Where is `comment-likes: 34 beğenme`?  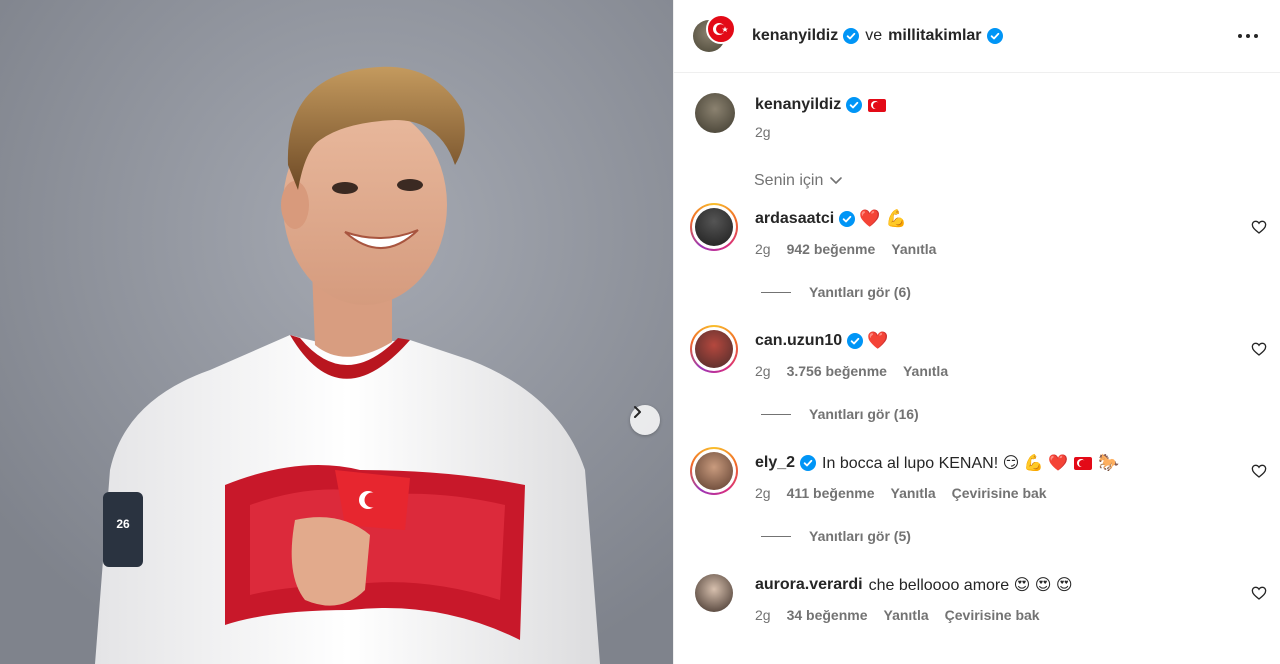 comment-likes: 34 beğenme is located at coordinates (827, 615).